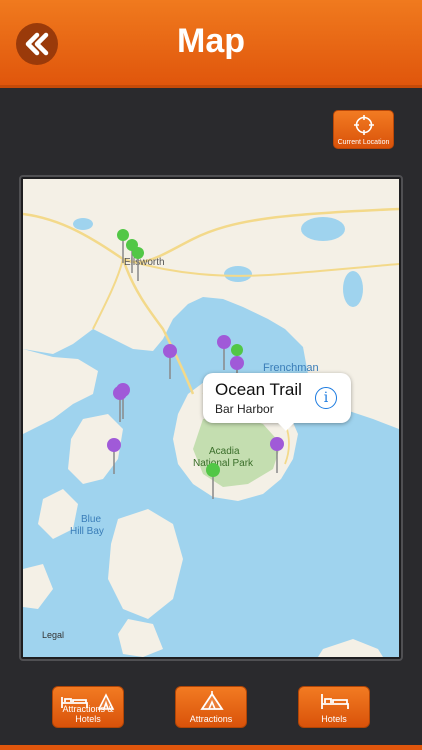  I want to click on crosshair-icon, so click(364, 125).